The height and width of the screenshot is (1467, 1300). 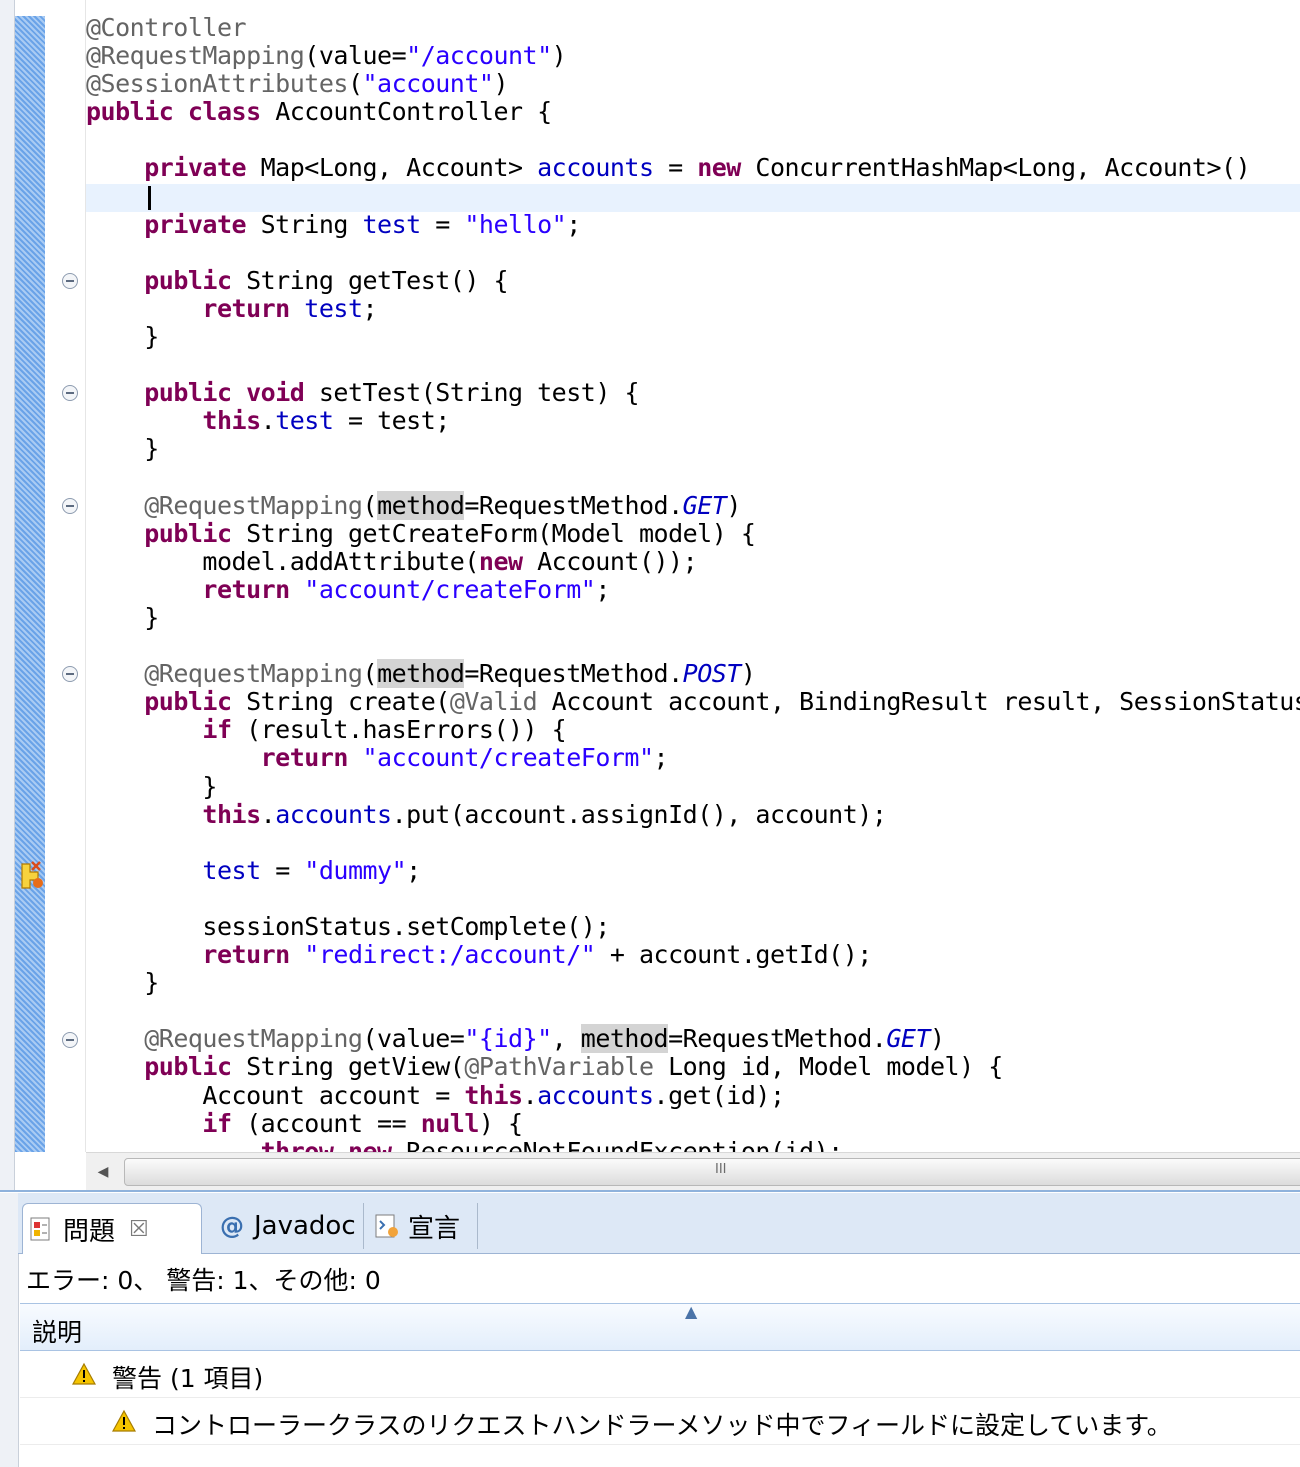 What do you see at coordinates (253, 674) in the screenshot?
I see `code-token: @RequestMapping` at bounding box center [253, 674].